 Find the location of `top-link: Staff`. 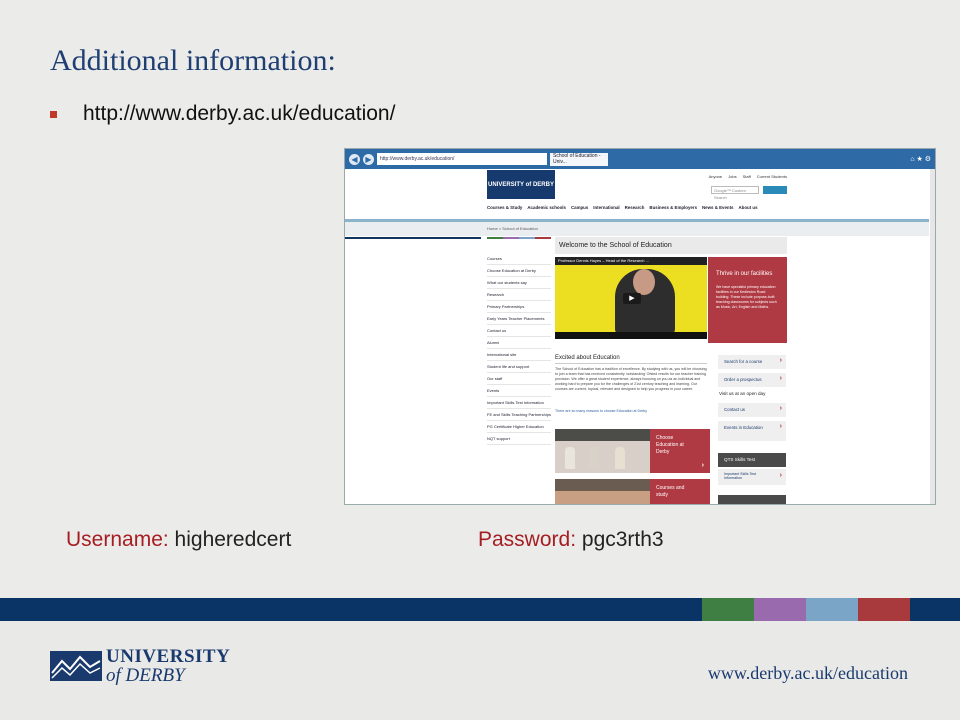

top-link: Staff is located at coordinates (747, 176).